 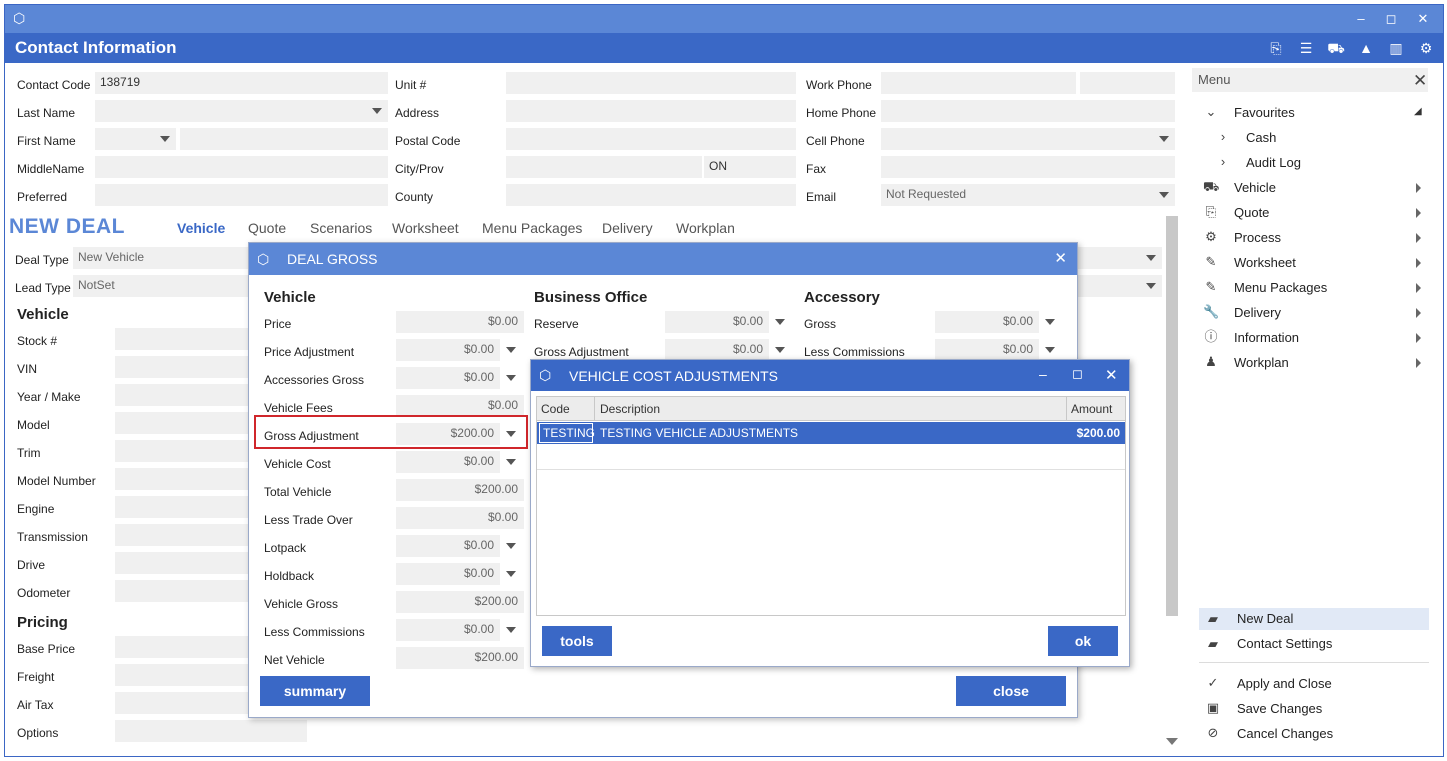 What do you see at coordinates (627, 228) in the screenshot?
I see `tab-delivery: Delivery` at bounding box center [627, 228].